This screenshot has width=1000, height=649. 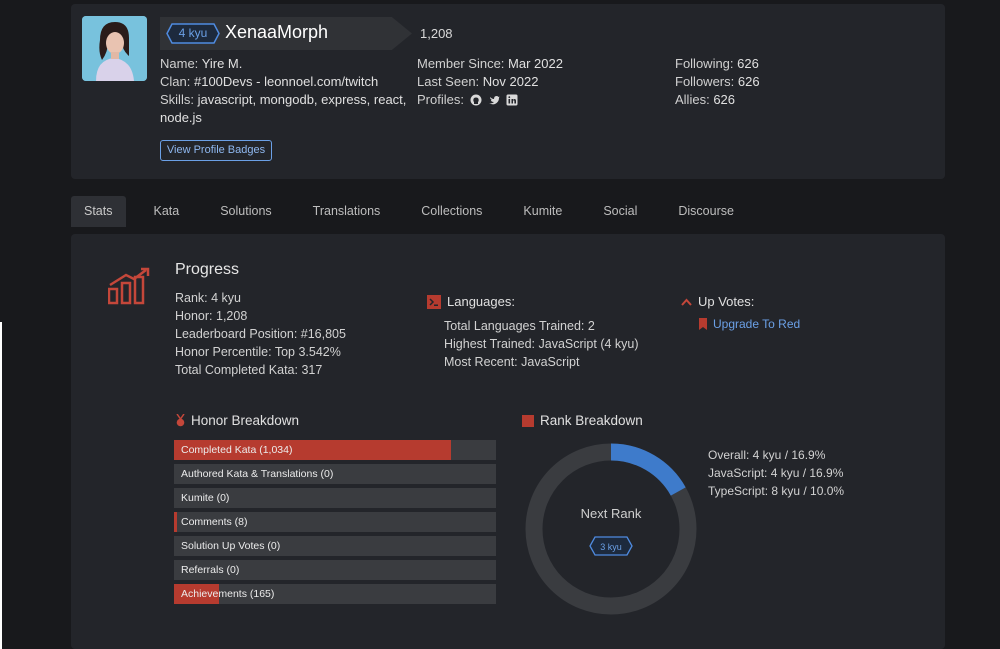 What do you see at coordinates (519, 326) in the screenshot?
I see `languages-total: Total Languages Trained: 2` at bounding box center [519, 326].